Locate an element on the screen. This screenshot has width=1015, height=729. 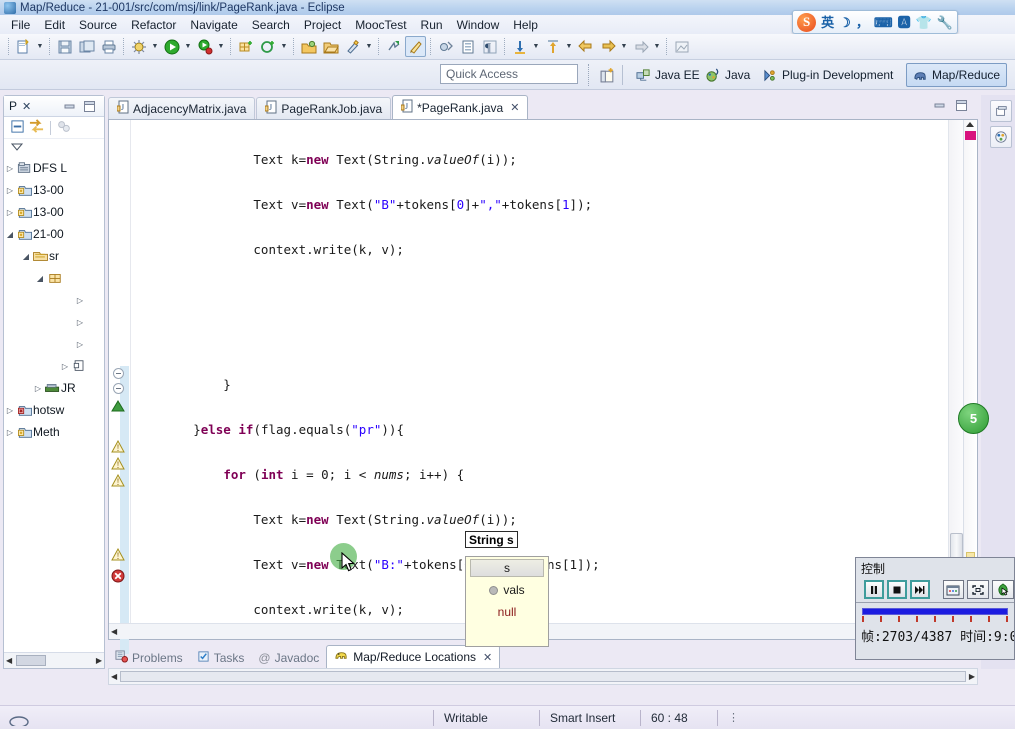
pause-icon is located at coordinates (874, 589).